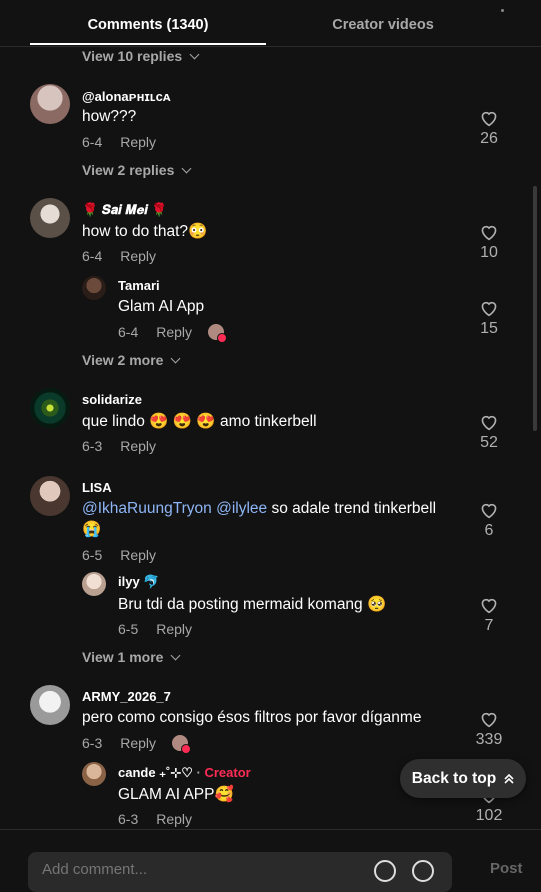 This screenshot has width=541, height=892. What do you see at coordinates (131, 360) in the screenshot?
I see `view-more-replies-button: View 2 more` at bounding box center [131, 360].